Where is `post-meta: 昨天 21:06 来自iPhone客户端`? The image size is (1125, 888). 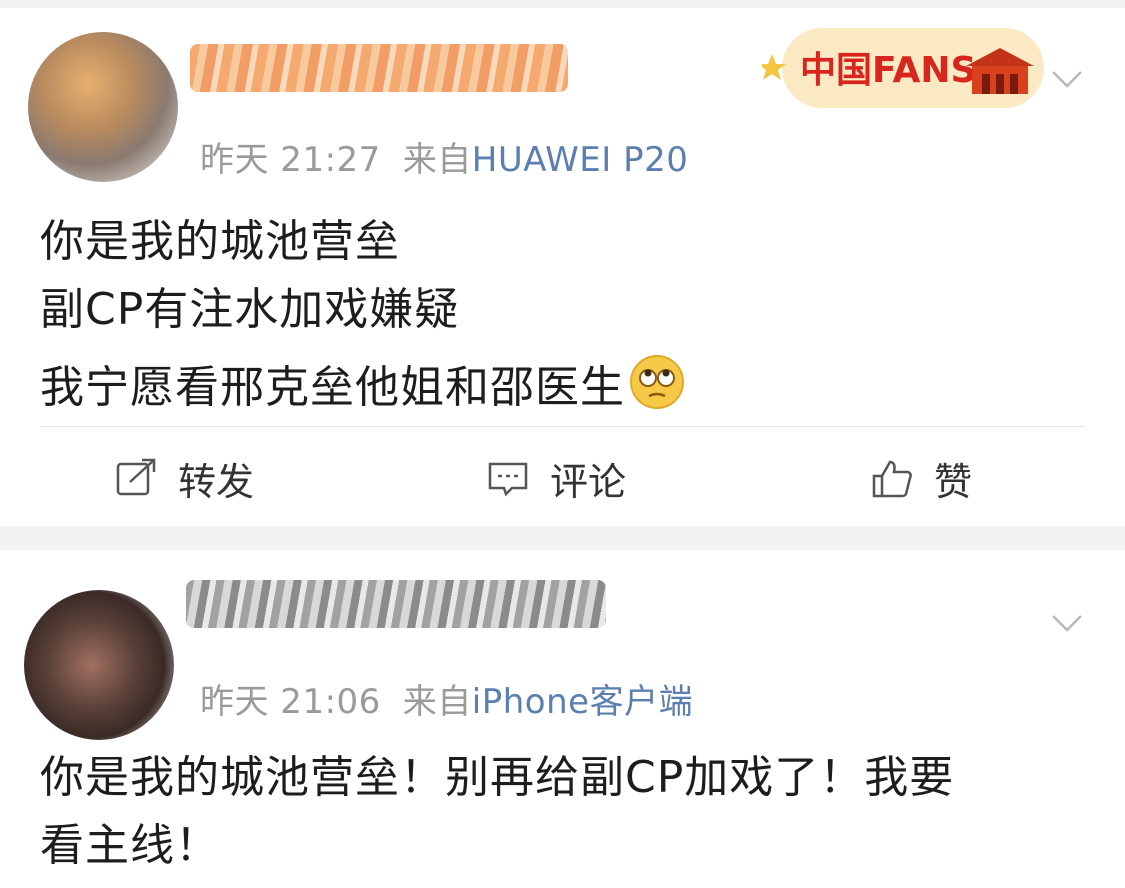 post-meta: 昨天 21:06 来自iPhone客户端 is located at coordinates (446, 698).